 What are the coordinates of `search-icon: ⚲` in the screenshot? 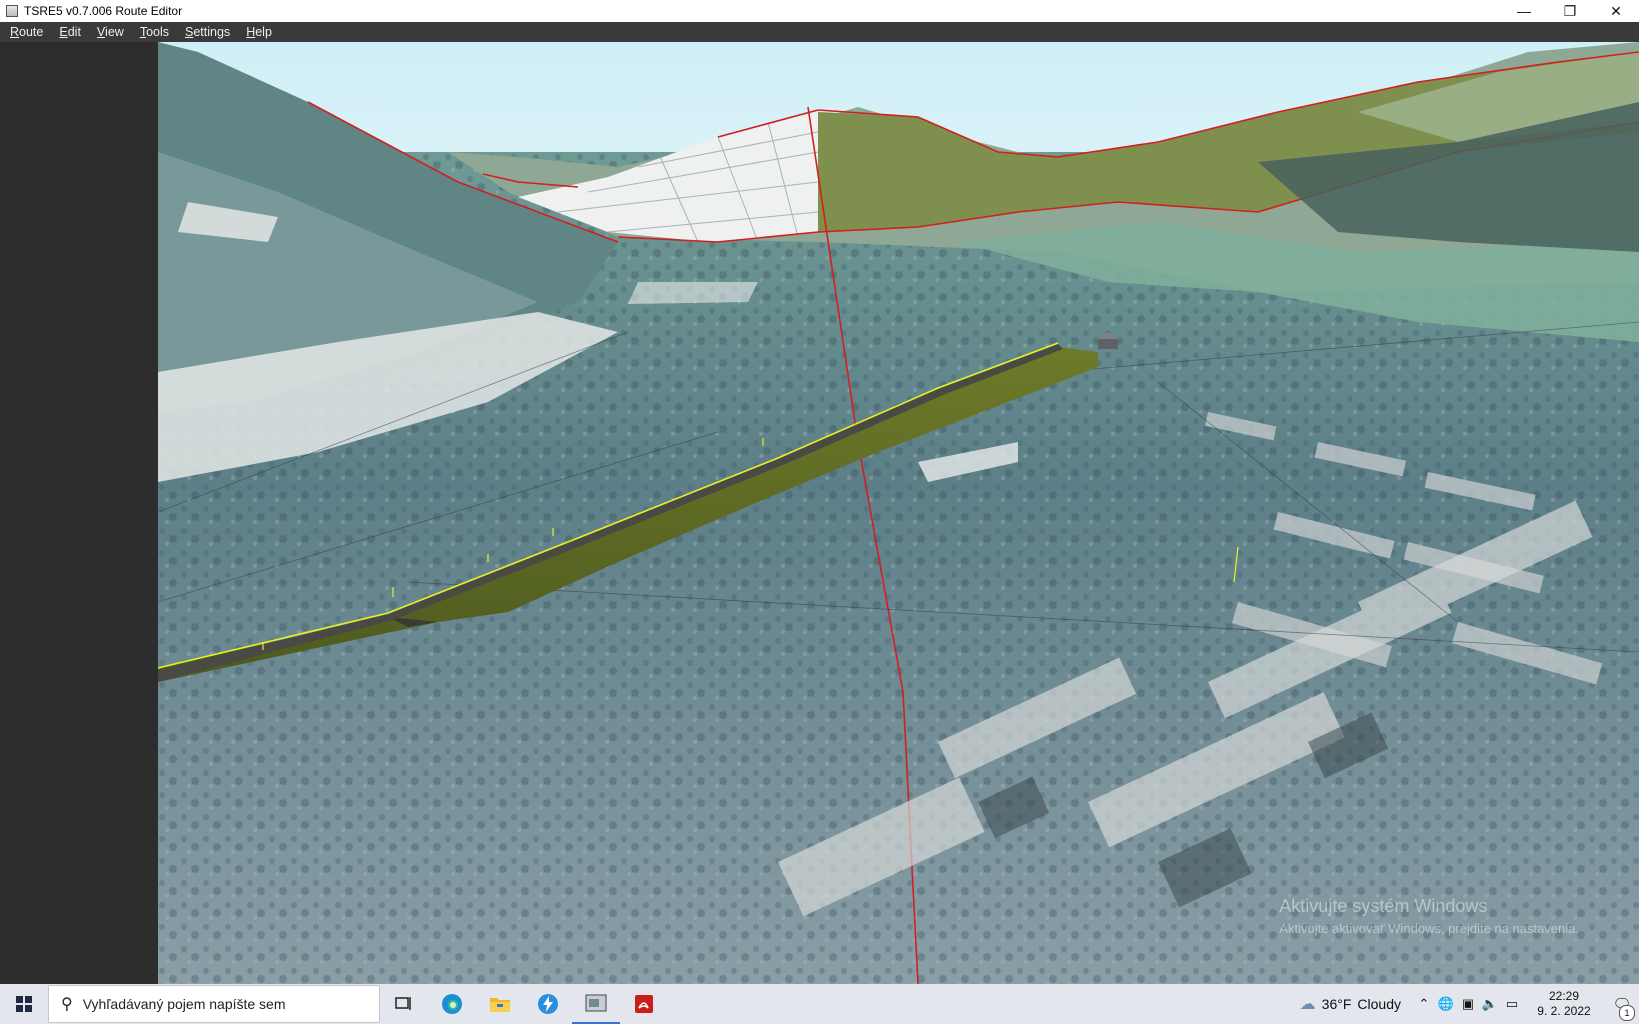 It's located at (67, 1004).